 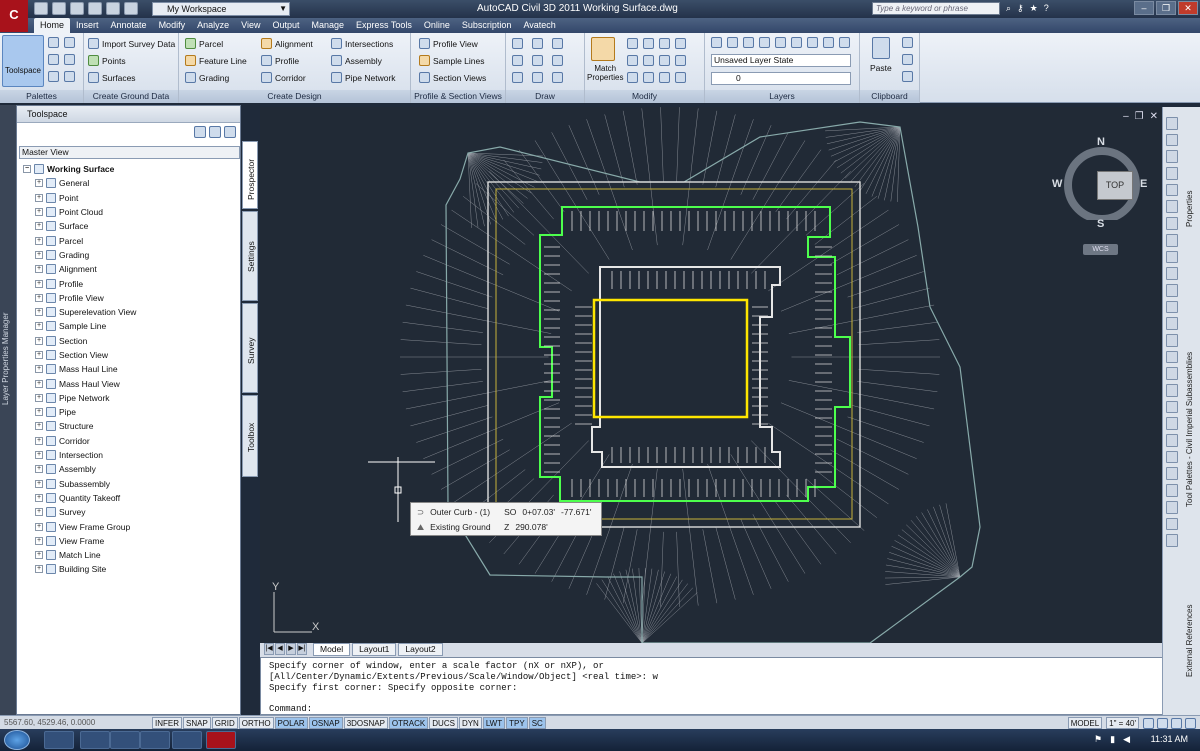 I want to click on toggle-polar: POLAR, so click(x=291, y=722).